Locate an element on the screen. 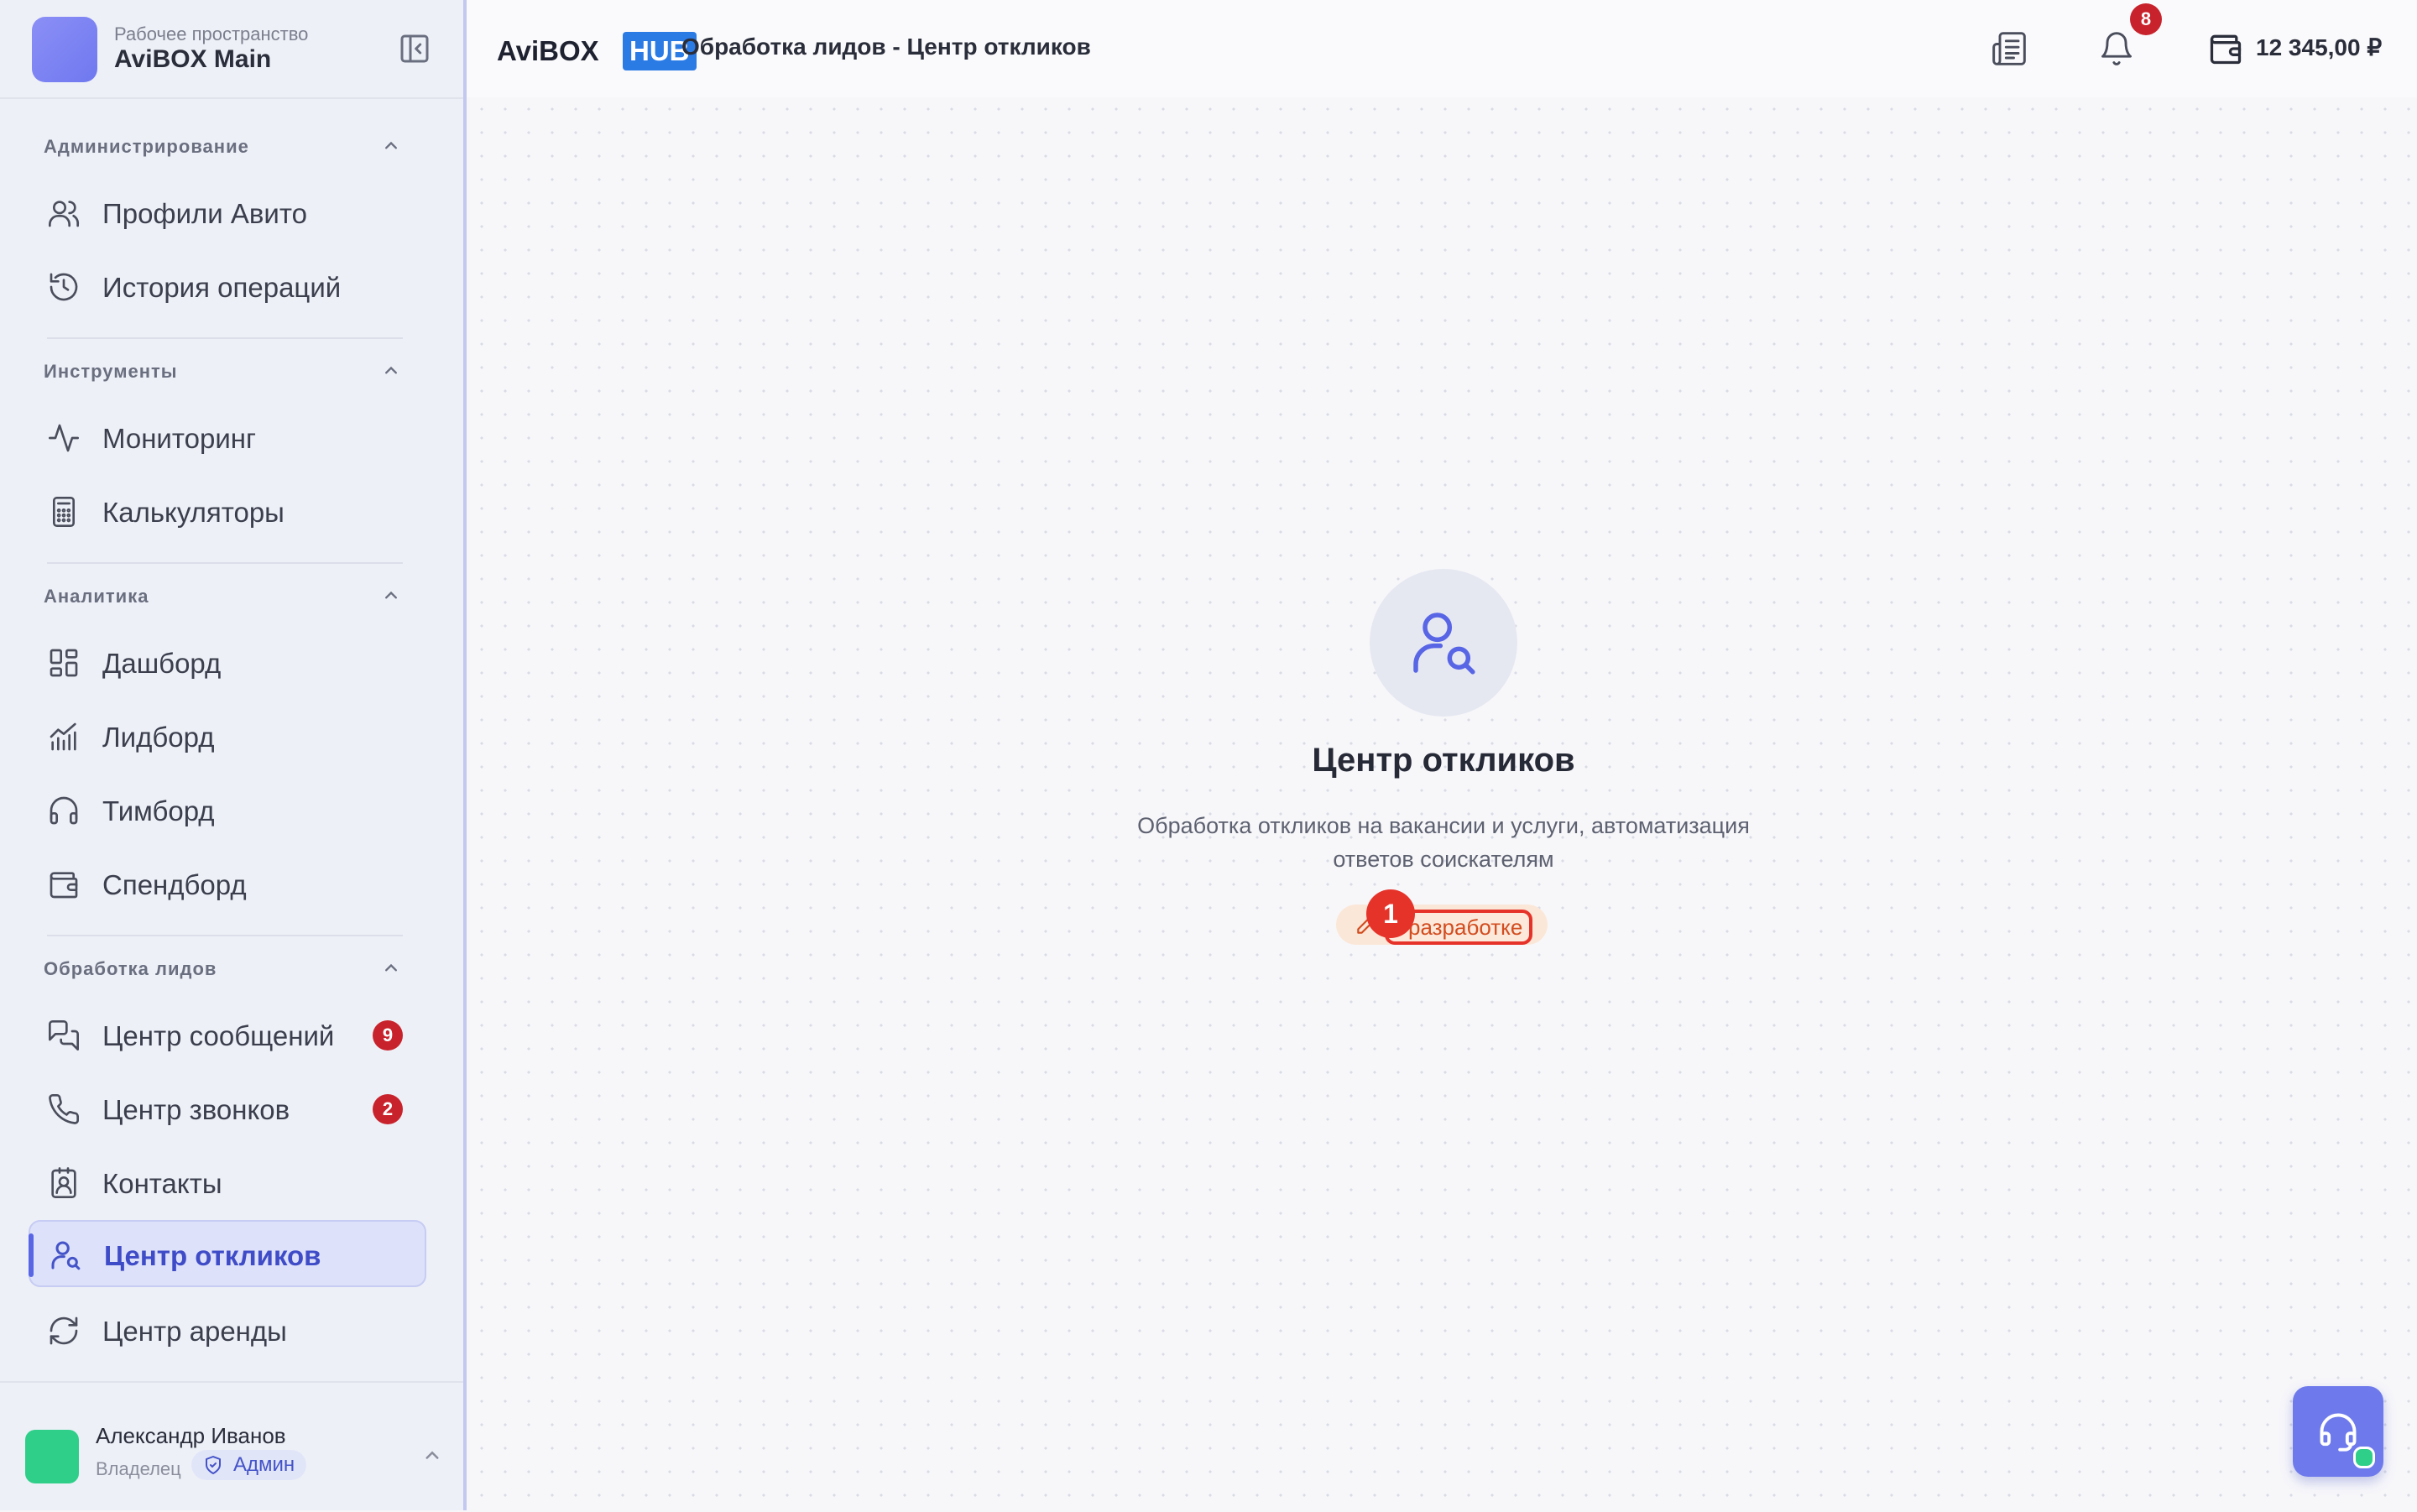  sidebar-item-avito-profiles: Профили Авито is located at coordinates (227, 213).